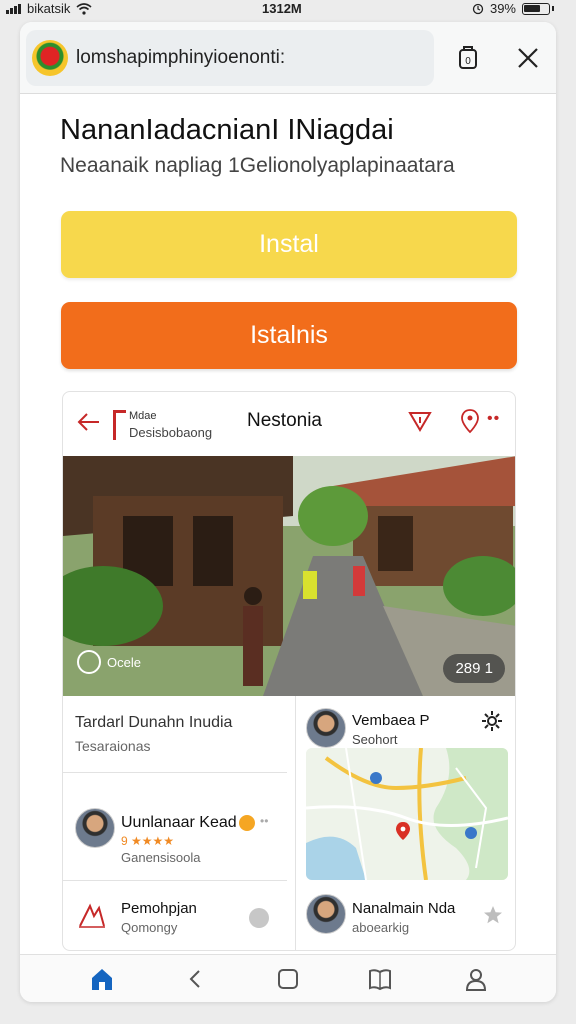  What do you see at coordinates (95, 828) in the screenshot?
I see `reviewer-avatar` at bounding box center [95, 828].